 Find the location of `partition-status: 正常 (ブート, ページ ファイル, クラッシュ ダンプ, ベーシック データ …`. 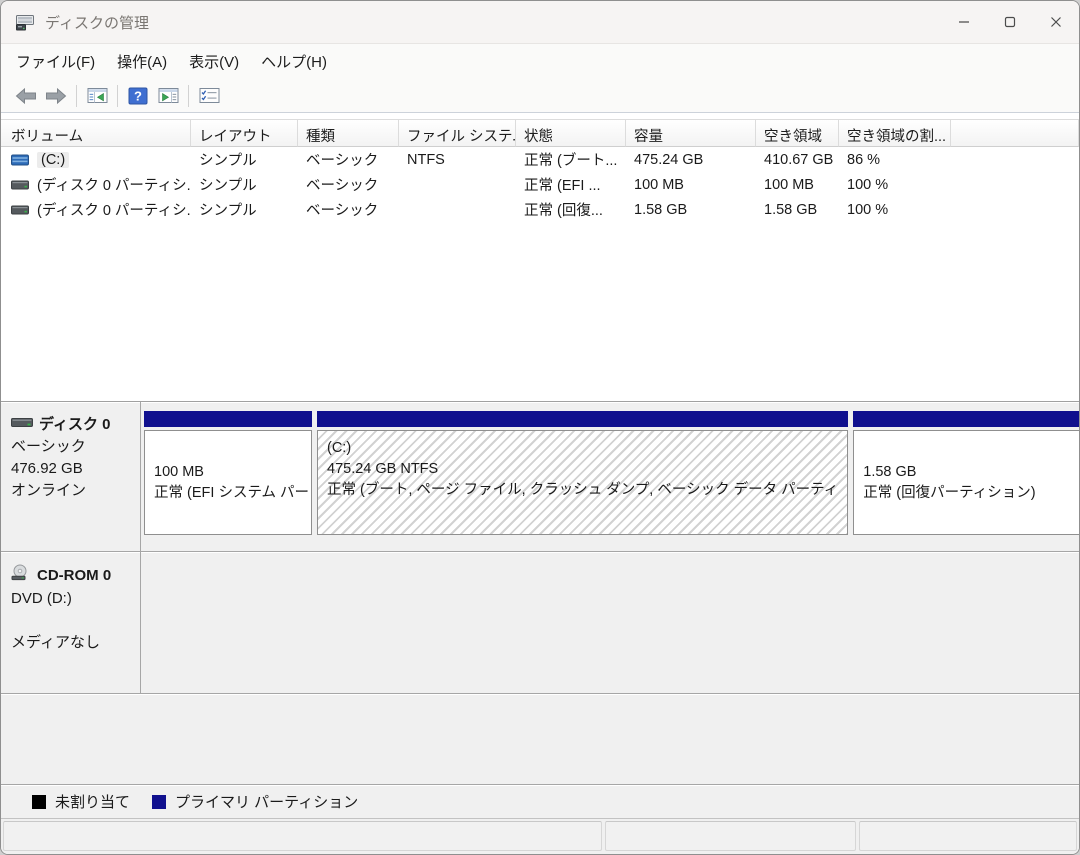

partition-status: 正常 (ブート, ページ ファイル, クラッシュ ダンプ, ベーシック データ … is located at coordinates (583, 490).